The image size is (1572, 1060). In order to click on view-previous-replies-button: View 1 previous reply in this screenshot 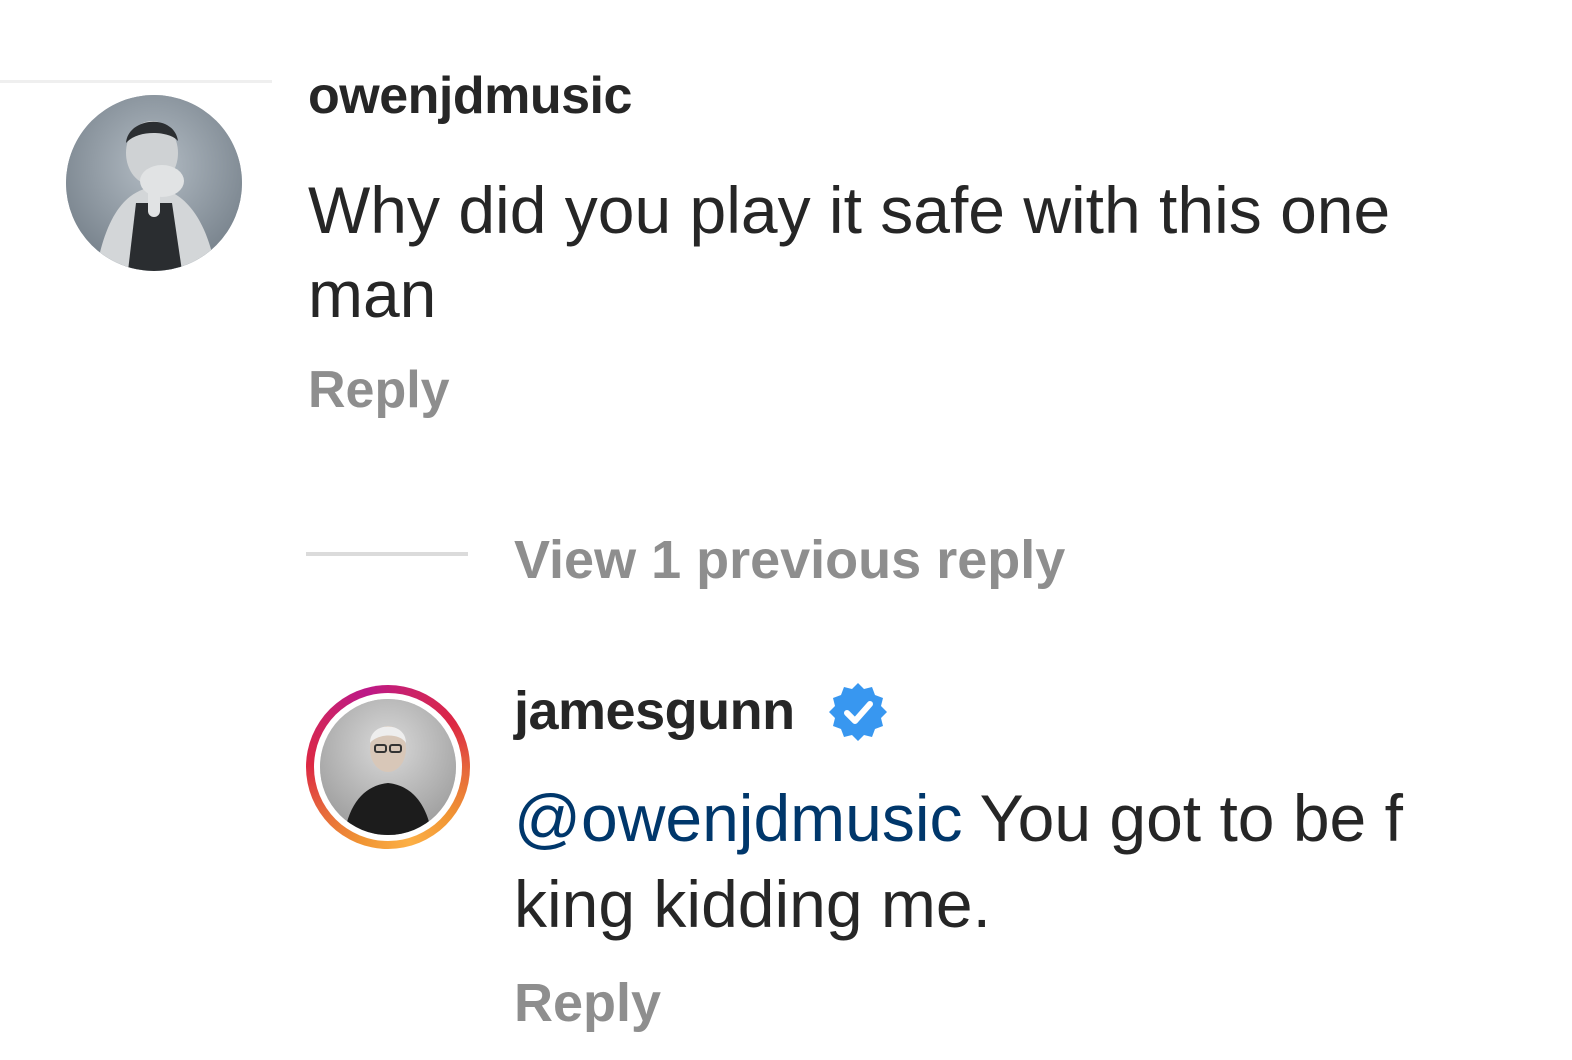, I will do `click(789, 560)`.